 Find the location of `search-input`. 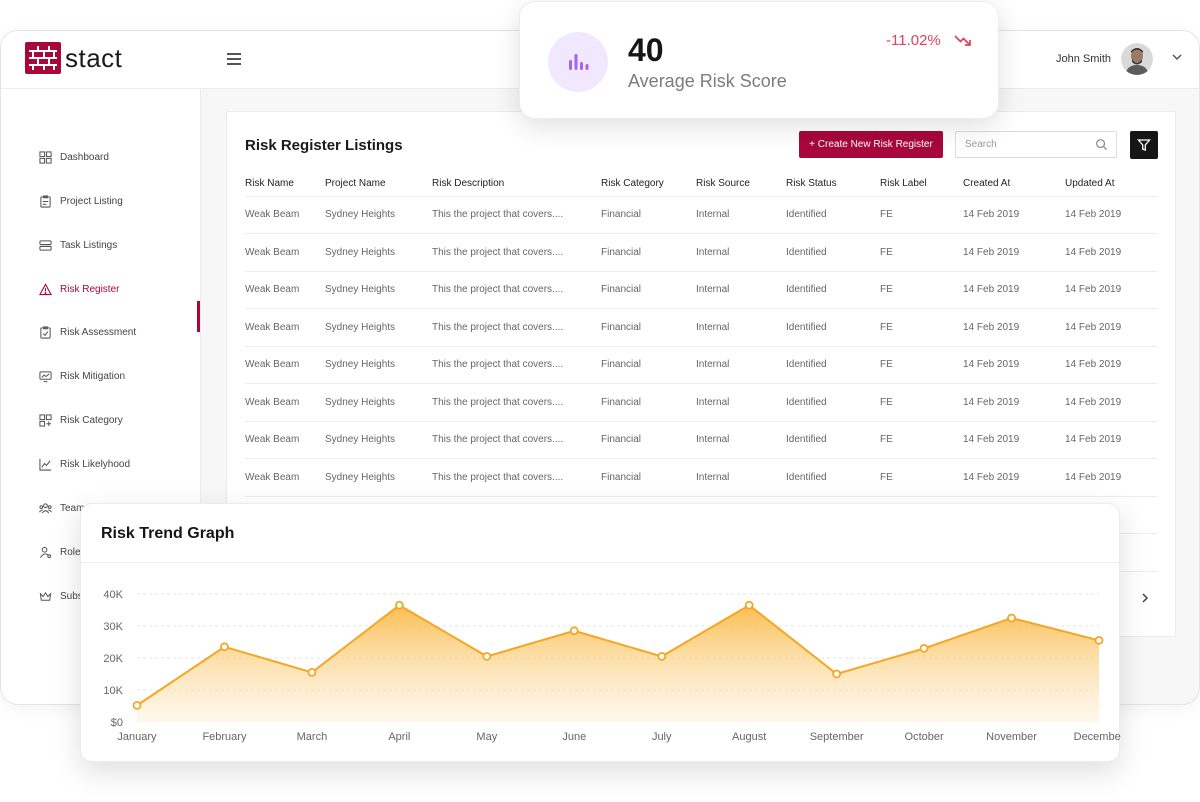

search-input is located at coordinates (1021, 144).